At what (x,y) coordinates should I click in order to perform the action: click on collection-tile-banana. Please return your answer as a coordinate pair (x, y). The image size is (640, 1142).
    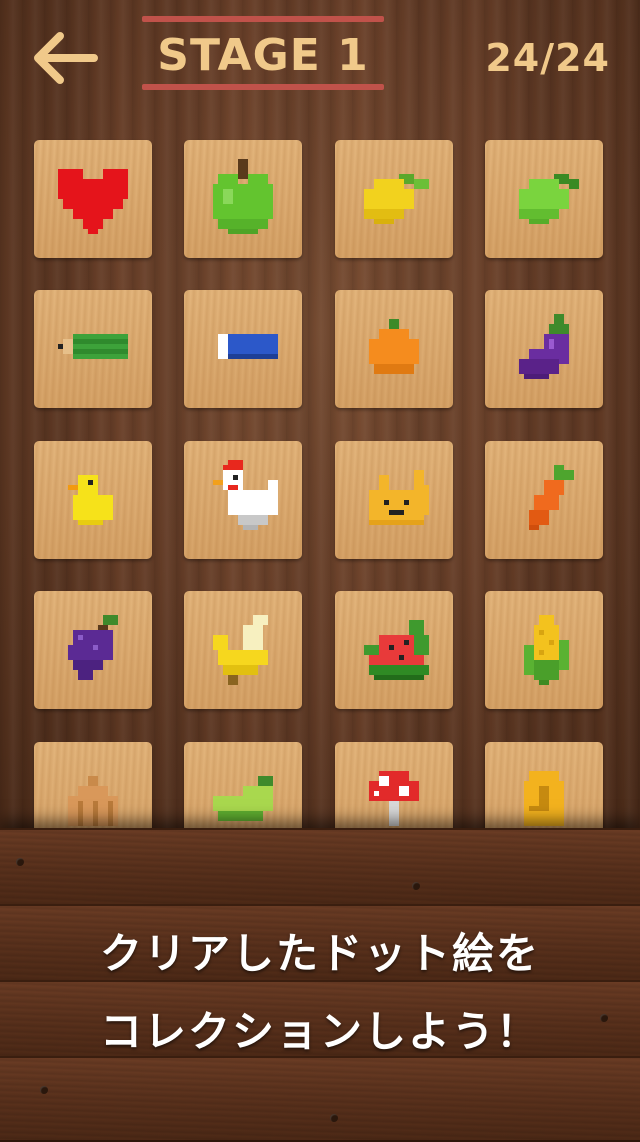
    Looking at the image, I should click on (243, 650).